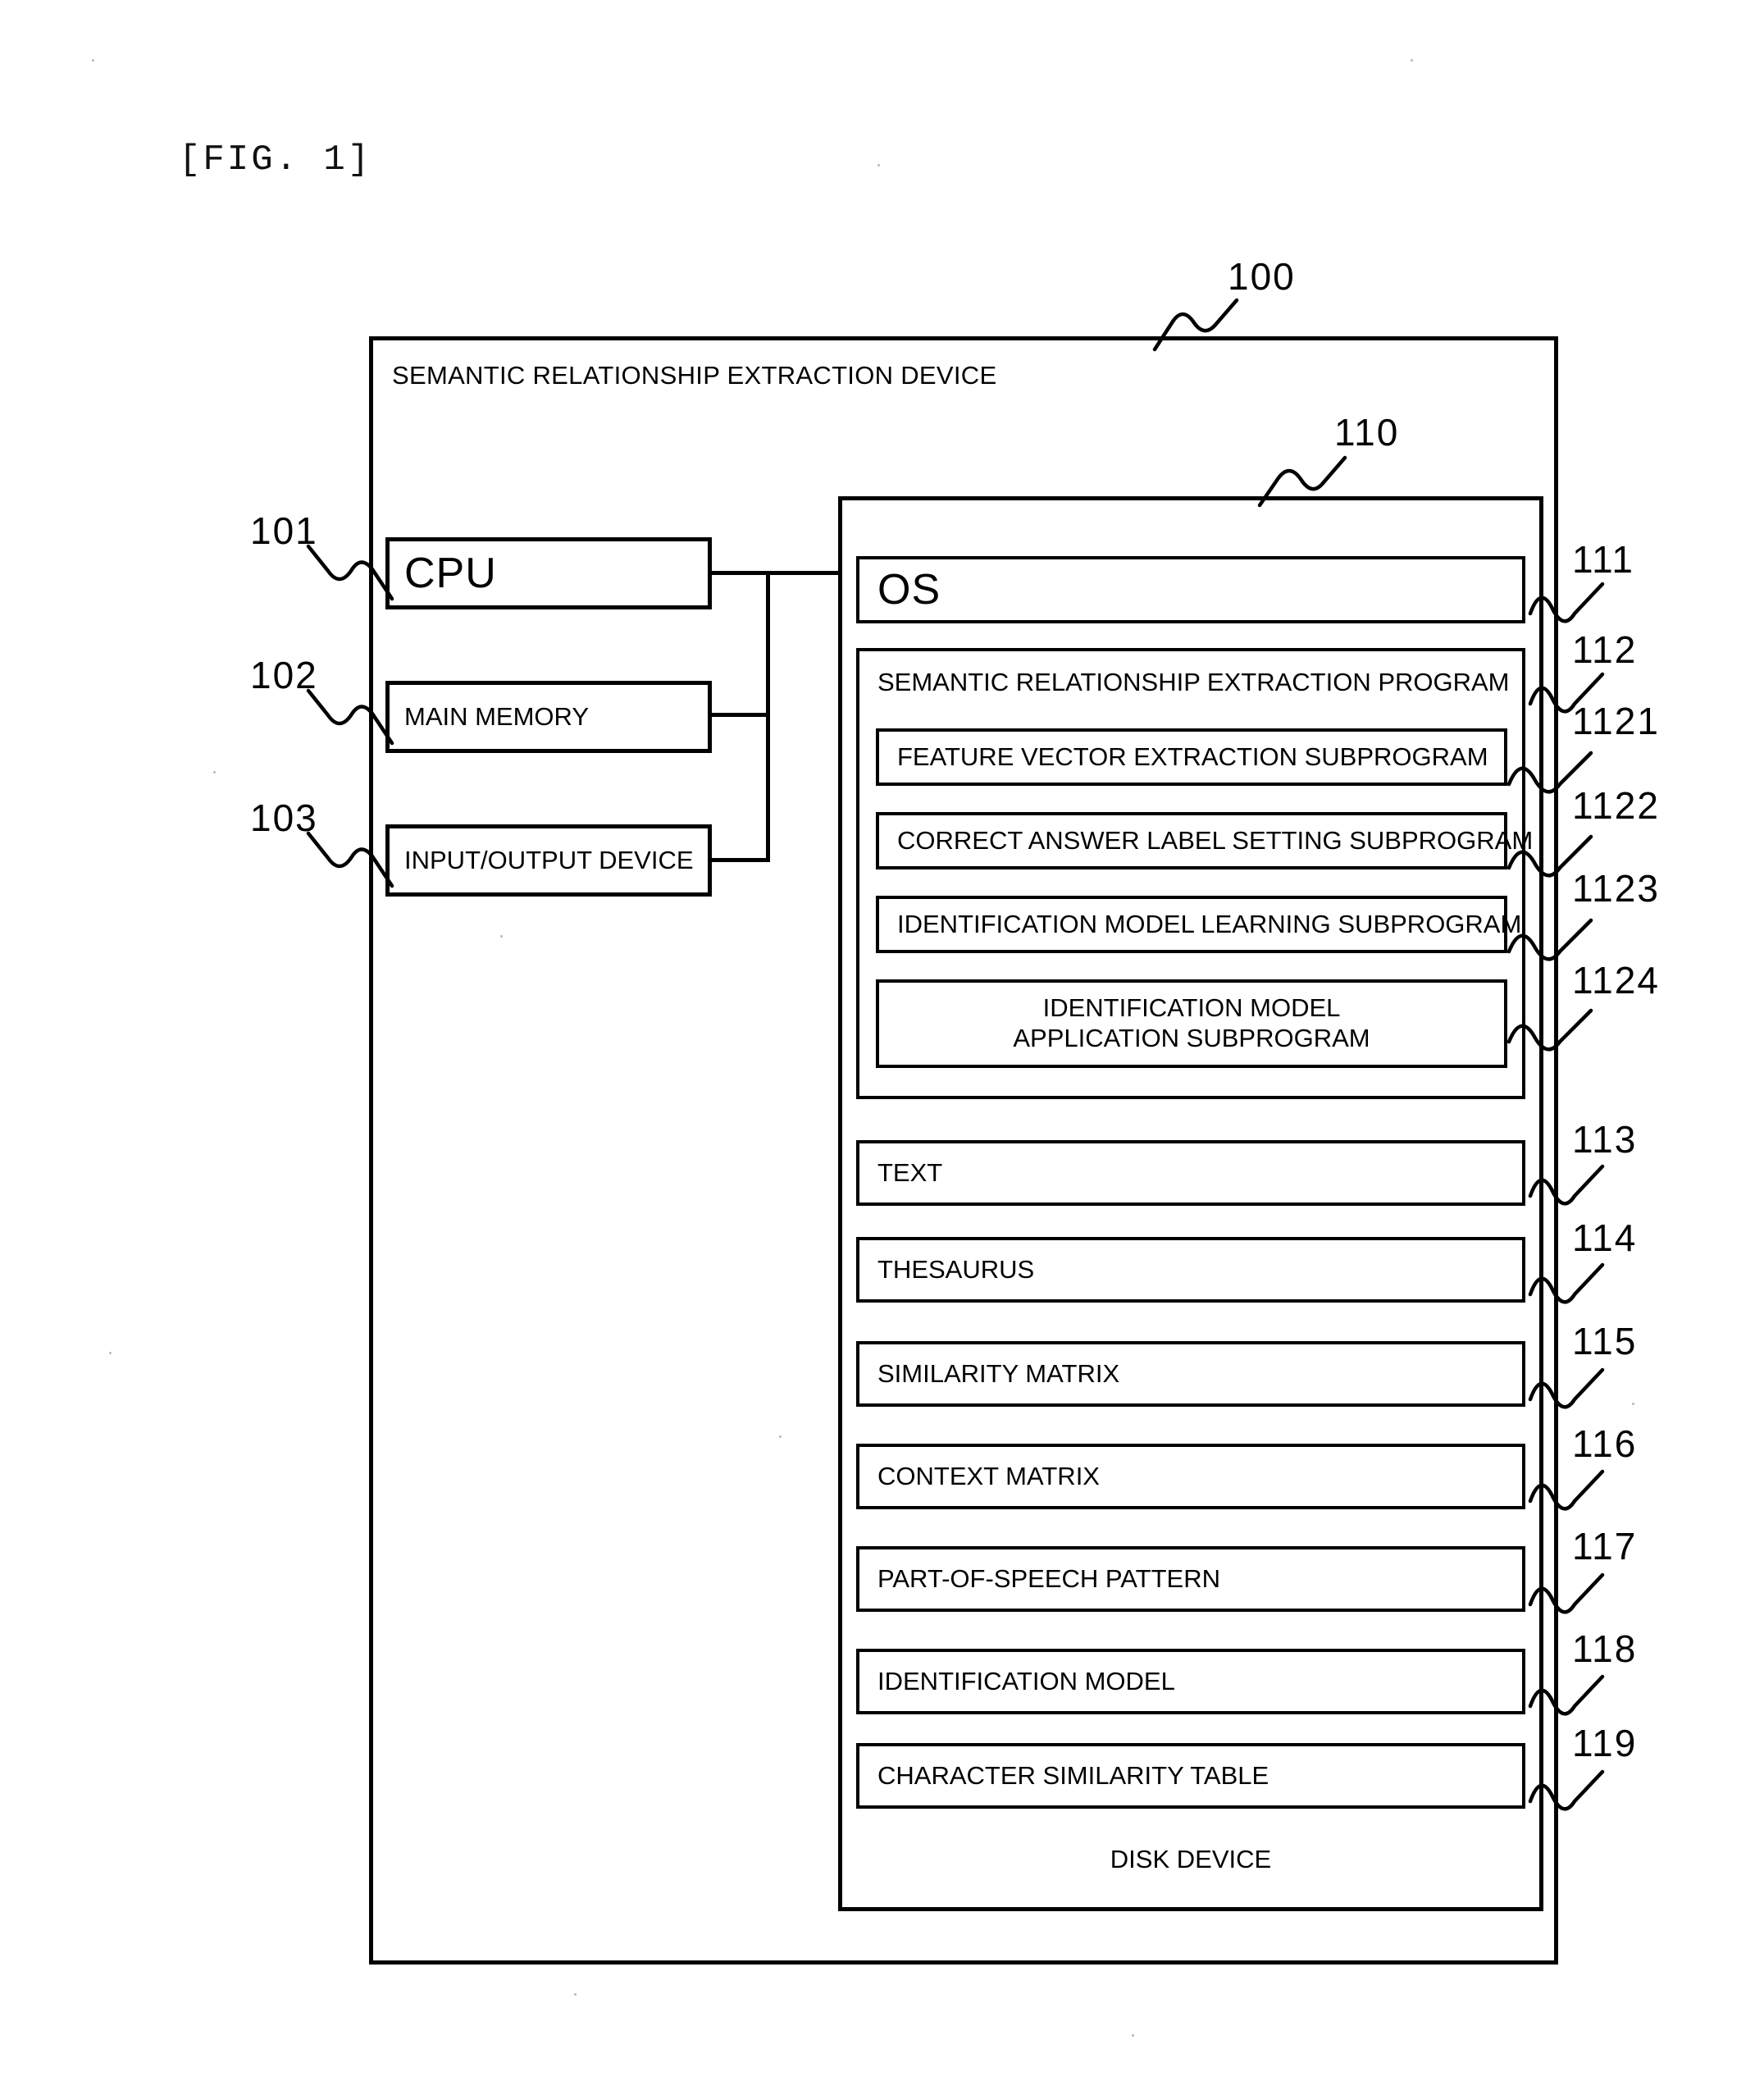 This screenshot has width=1764, height=2081. I want to click on reference-numeral-100: 100, so click(1262, 276).